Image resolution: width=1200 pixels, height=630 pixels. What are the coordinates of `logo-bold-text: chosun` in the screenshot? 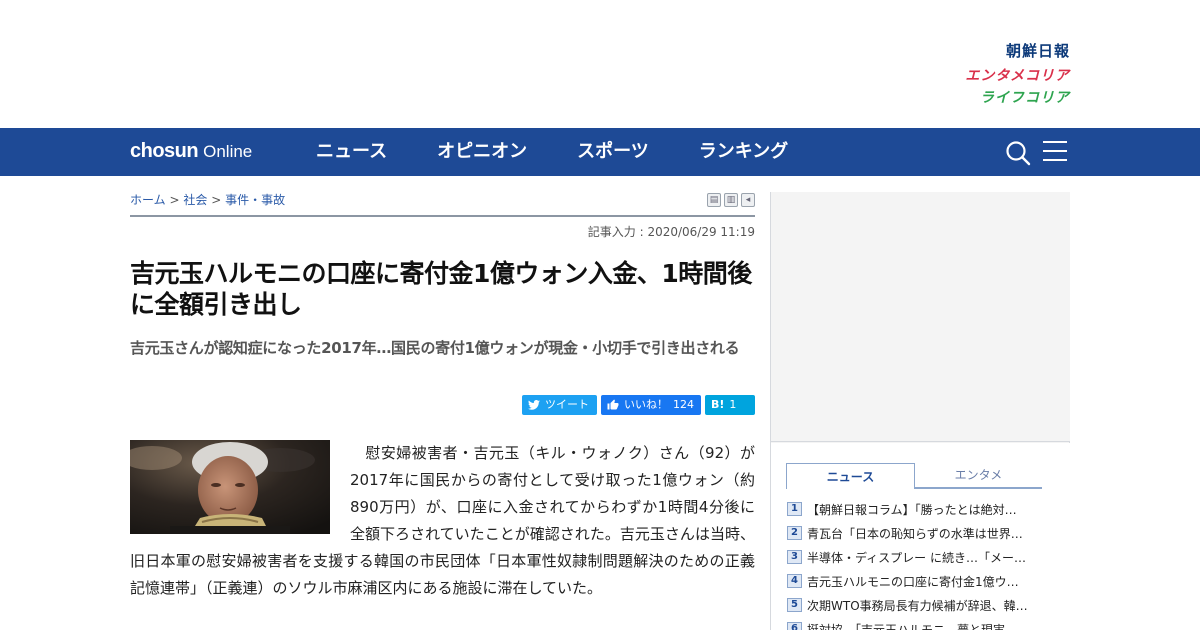 It's located at (164, 151).